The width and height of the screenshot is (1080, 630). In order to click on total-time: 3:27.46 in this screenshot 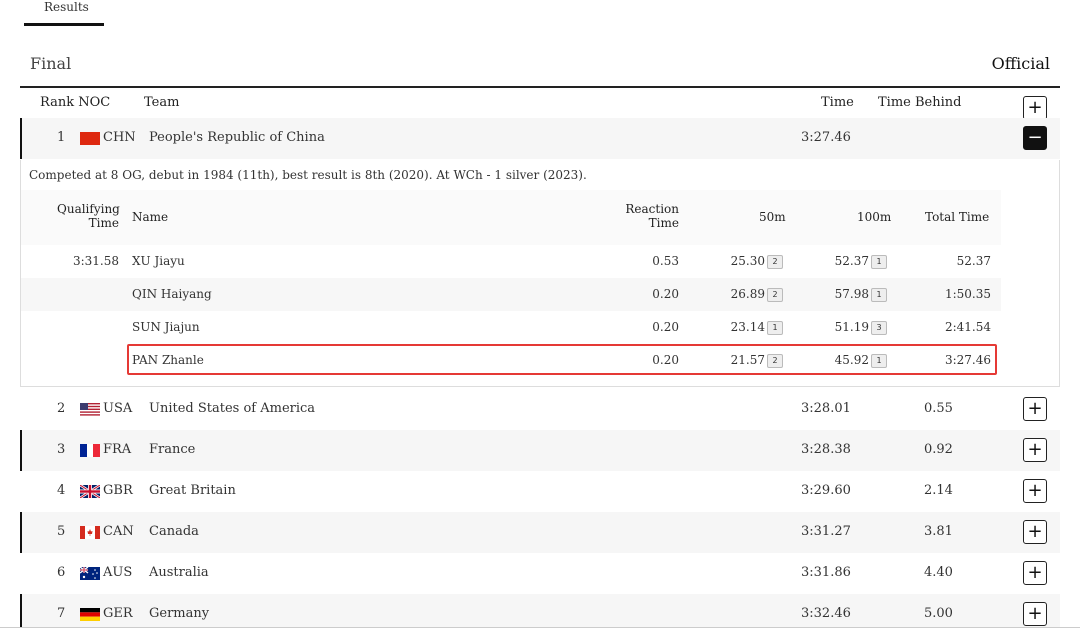, I will do `click(967, 360)`.